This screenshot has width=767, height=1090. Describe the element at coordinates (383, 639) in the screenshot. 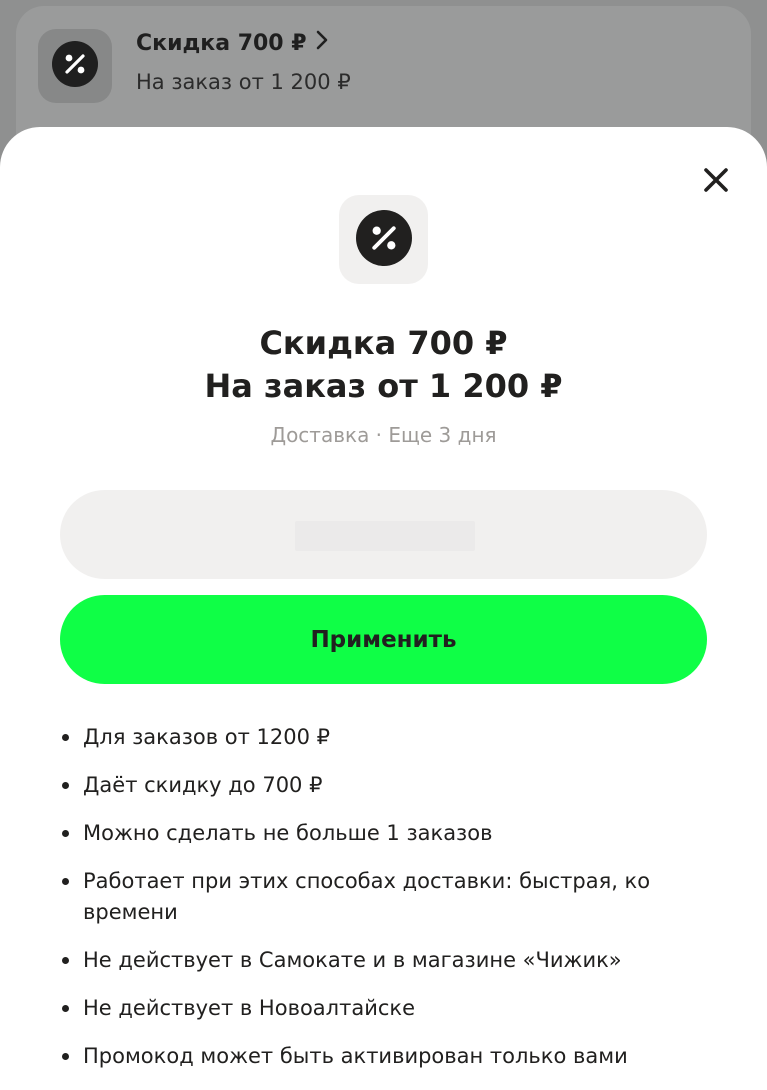

I see `apply-button: Применить` at that location.